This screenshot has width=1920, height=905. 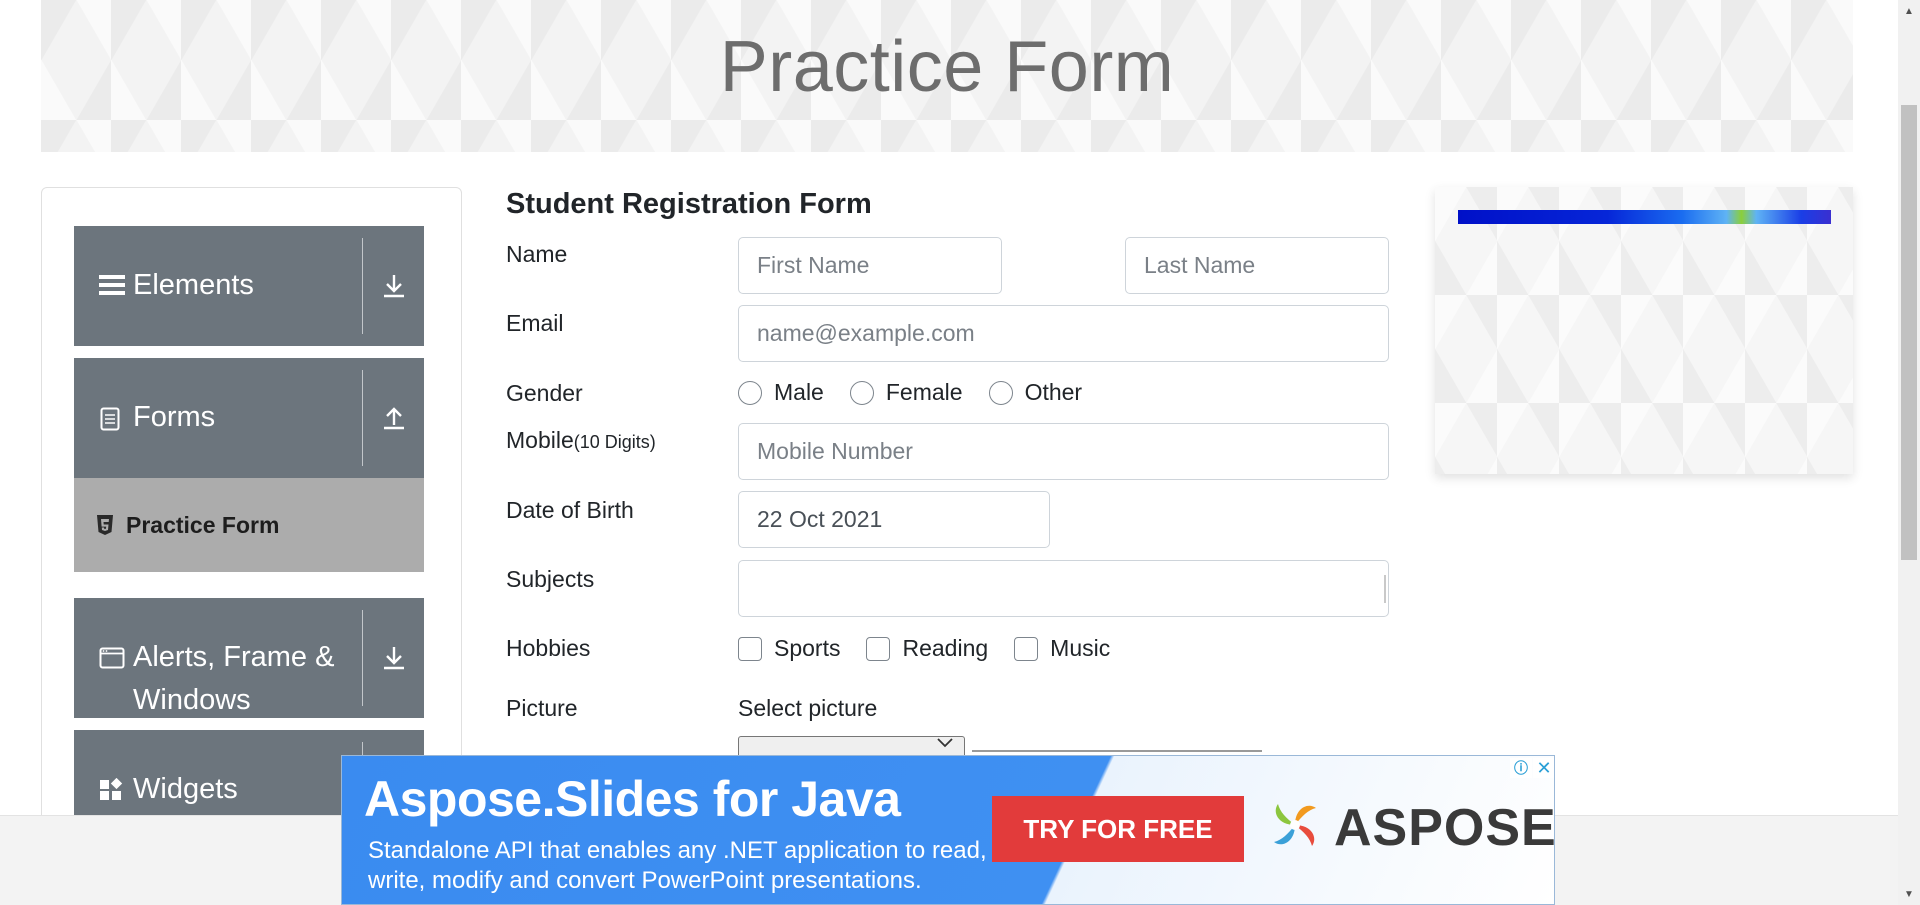 What do you see at coordinates (1543, 768) in the screenshot?
I see `close-icon: ✕` at bounding box center [1543, 768].